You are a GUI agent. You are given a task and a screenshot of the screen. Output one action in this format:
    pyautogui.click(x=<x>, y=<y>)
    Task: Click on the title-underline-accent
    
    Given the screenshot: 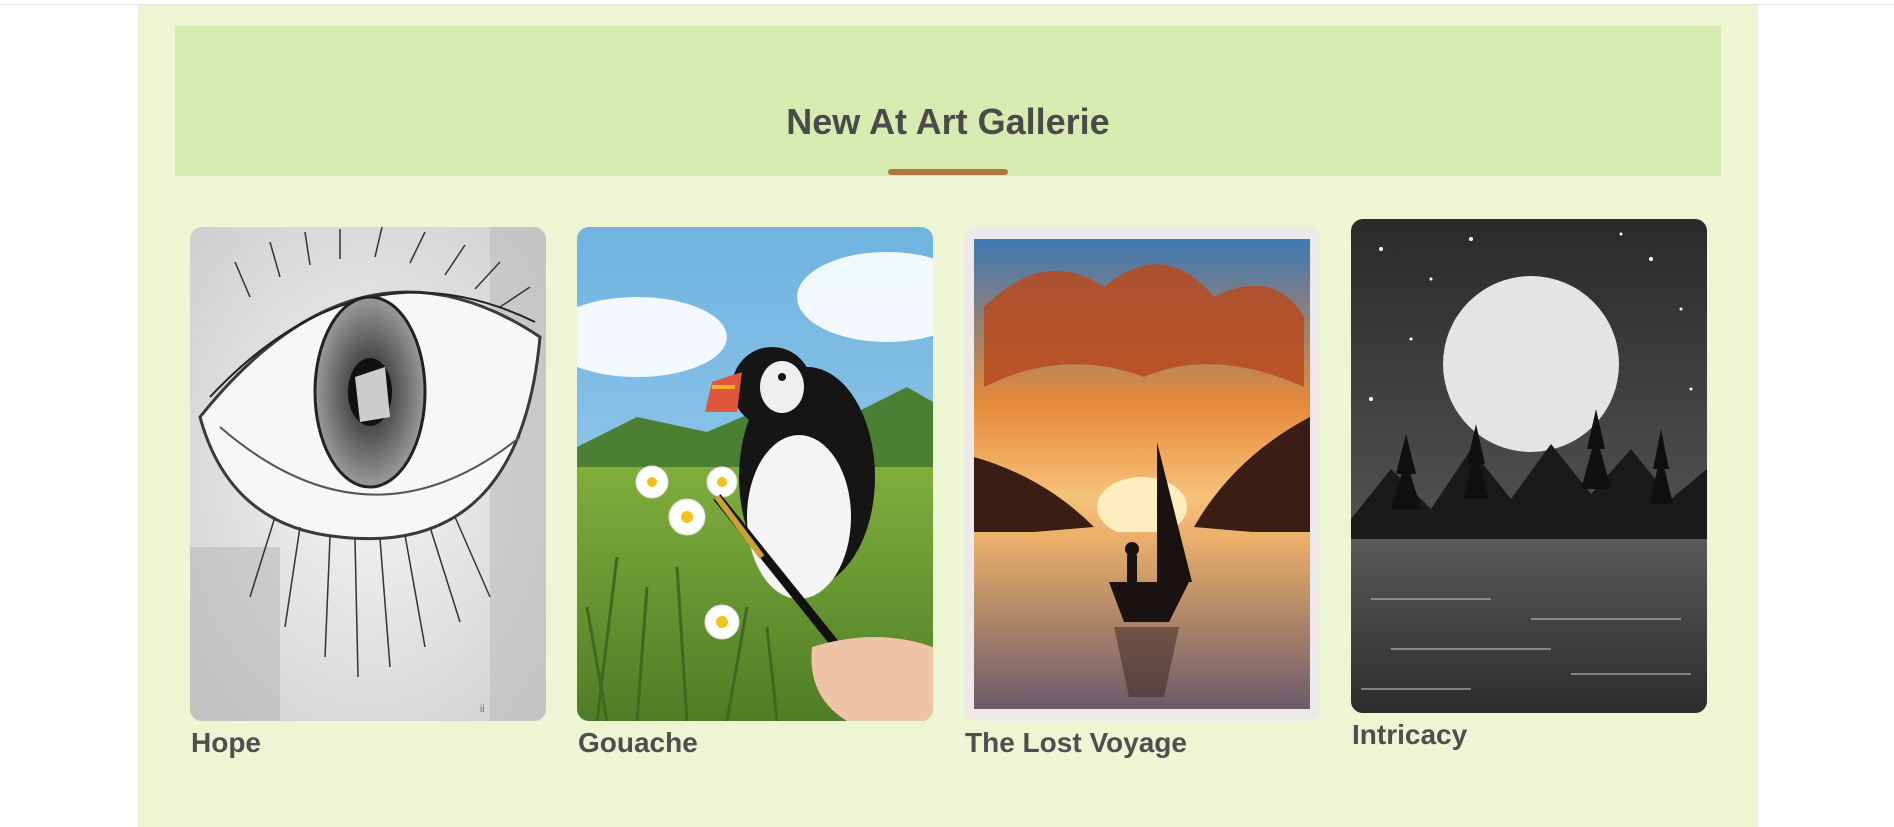 What is the action you would take?
    pyautogui.click(x=948, y=172)
    